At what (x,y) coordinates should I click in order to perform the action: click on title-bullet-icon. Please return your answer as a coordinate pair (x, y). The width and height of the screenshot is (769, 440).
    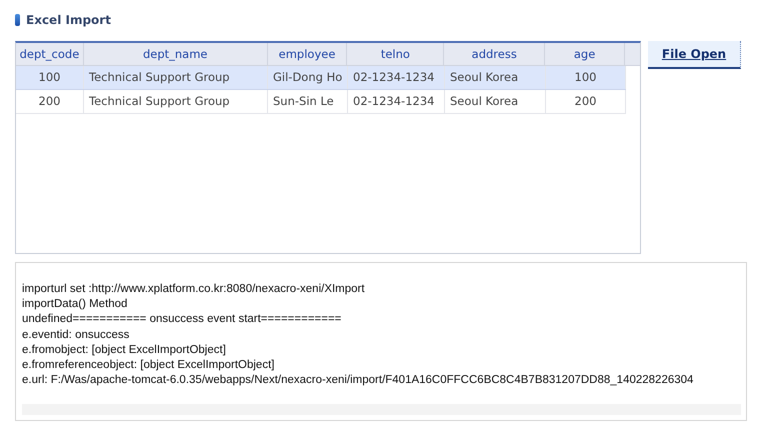
    Looking at the image, I should click on (17, 20).